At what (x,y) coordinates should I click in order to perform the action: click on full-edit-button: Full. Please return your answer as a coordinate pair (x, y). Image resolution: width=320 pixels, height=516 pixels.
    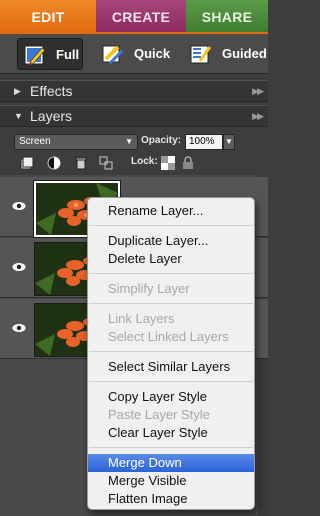
    Looking at the image, I should click on (50, 54).